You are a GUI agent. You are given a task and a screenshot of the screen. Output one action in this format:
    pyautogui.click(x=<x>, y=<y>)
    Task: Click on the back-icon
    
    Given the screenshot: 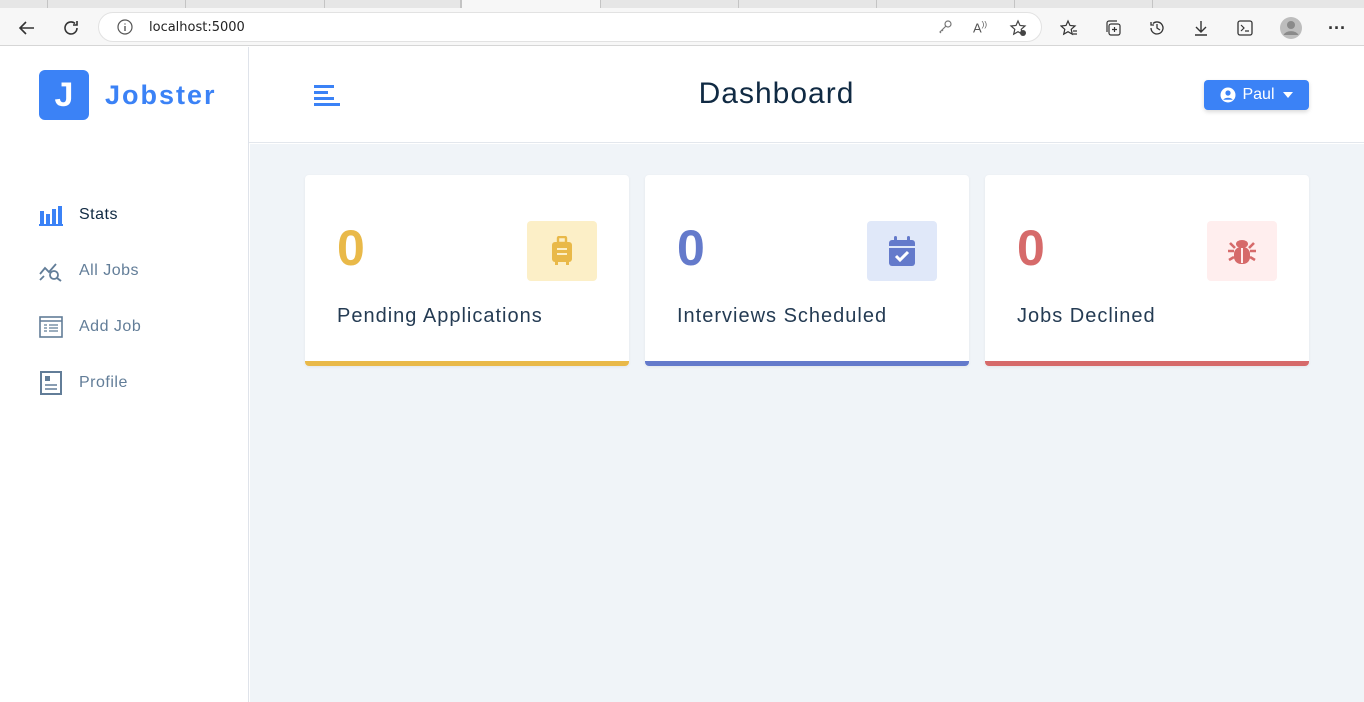 What is the action you would take?
    pyautogui.click(x=27, y=28)
    